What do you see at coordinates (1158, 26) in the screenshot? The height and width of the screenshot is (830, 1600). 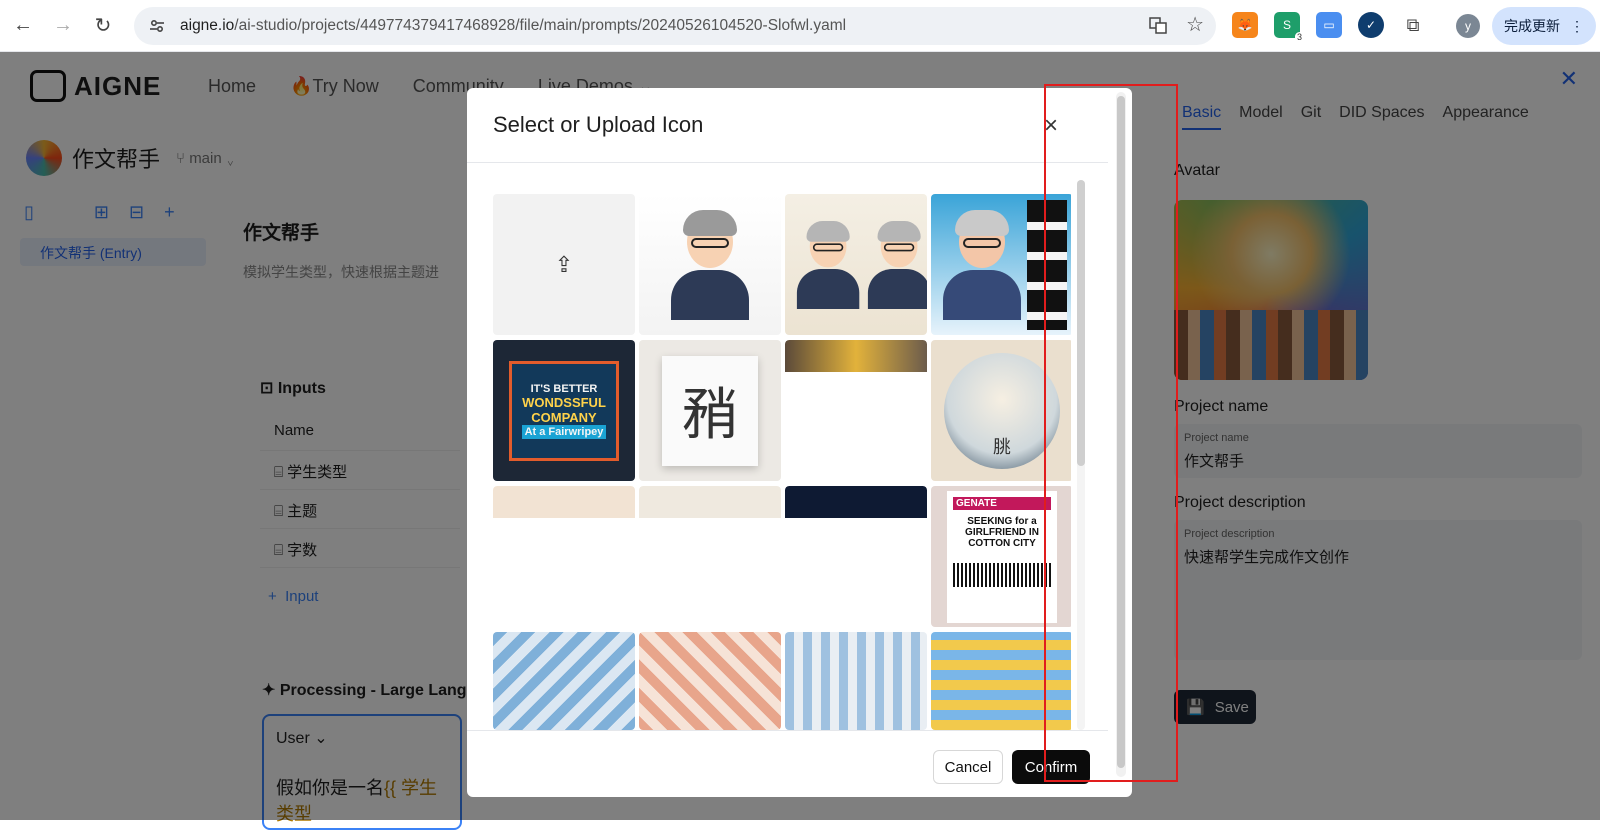 I see `translate-icon` at bounding box center [1158, 26].